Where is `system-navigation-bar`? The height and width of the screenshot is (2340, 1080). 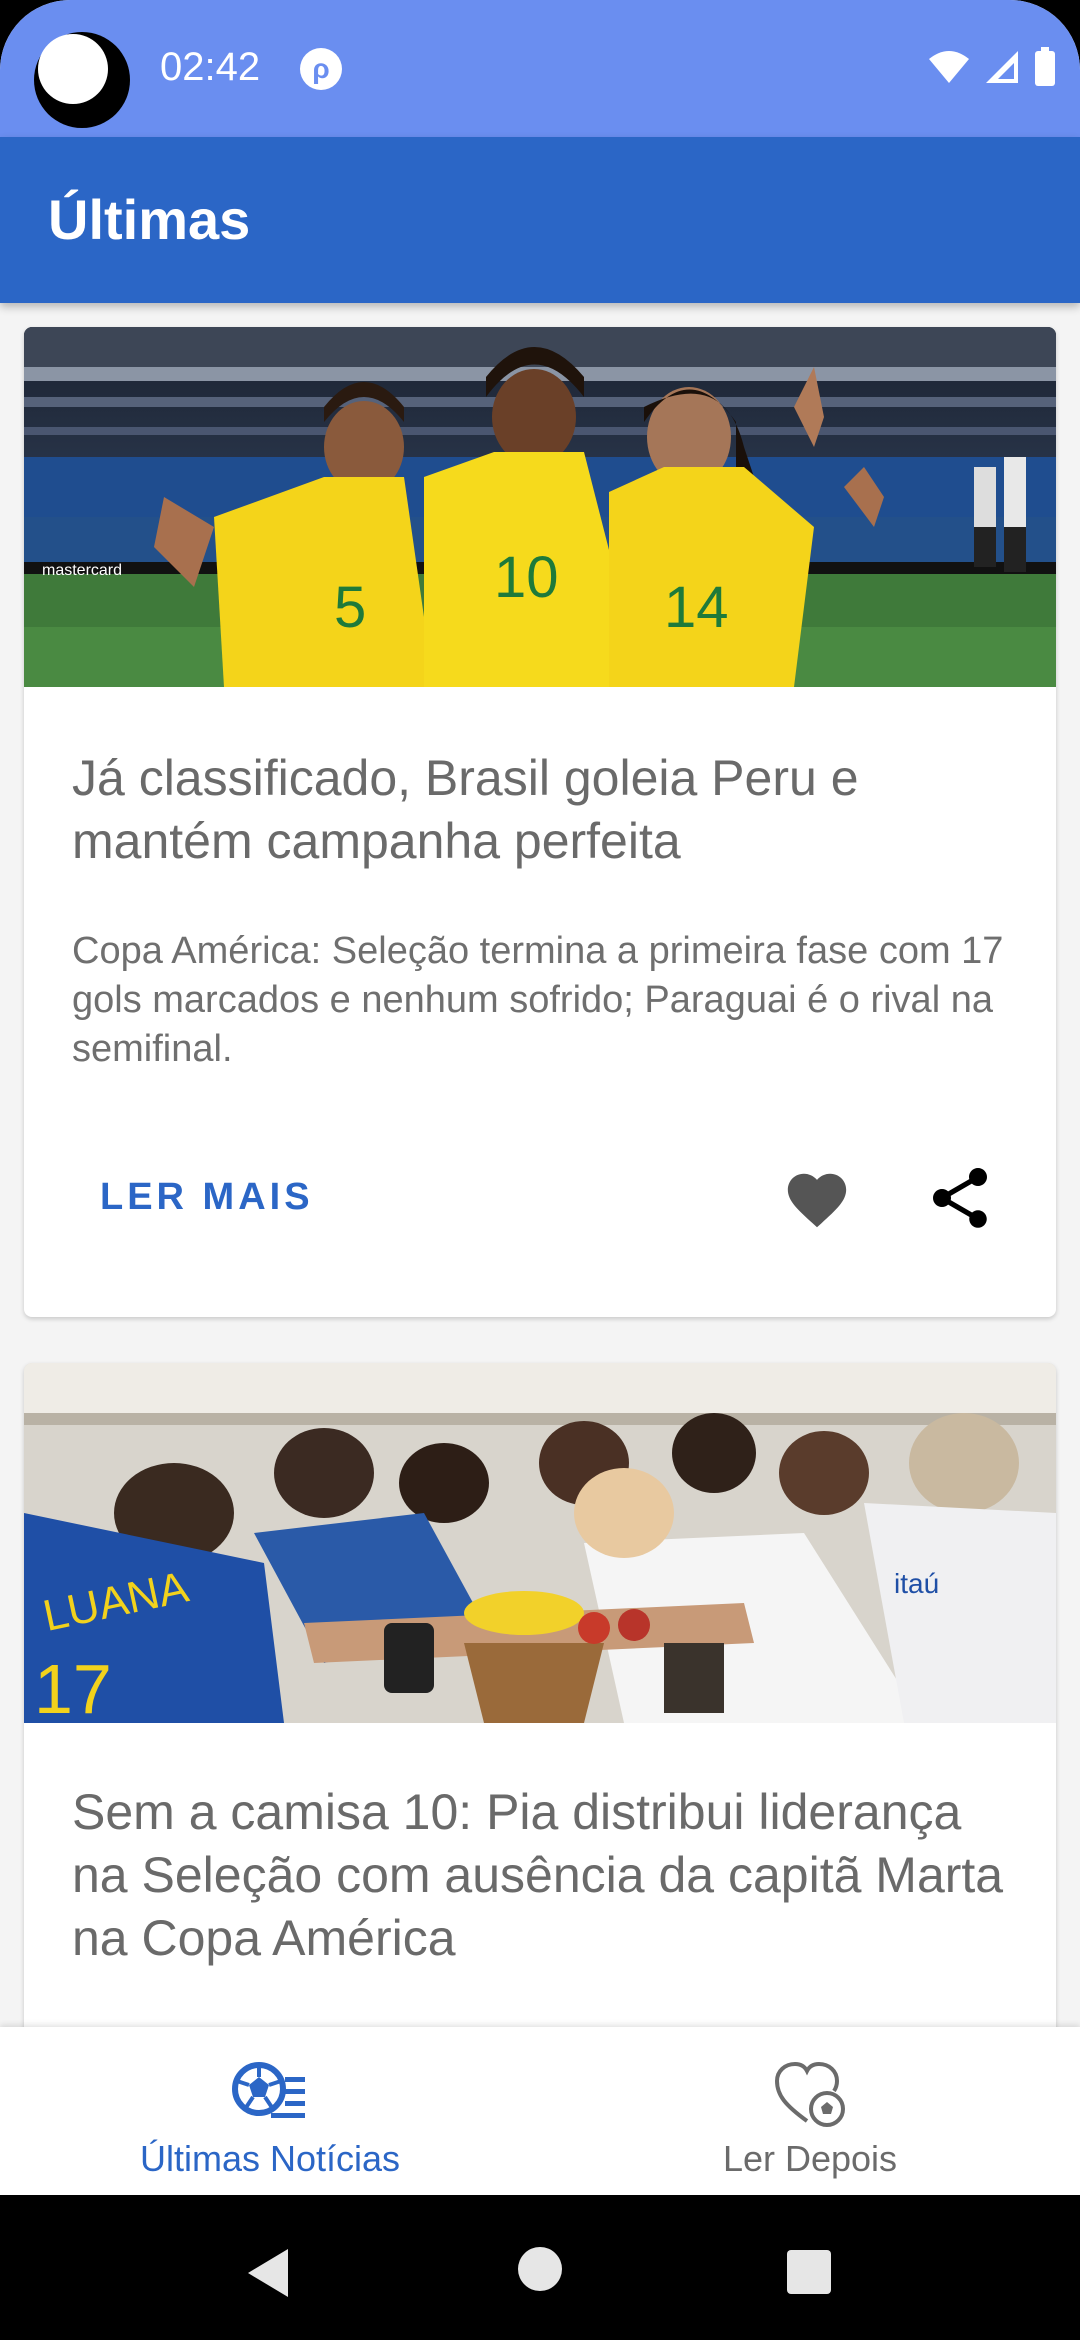
system-navigation-bar is located at coordinates (540, 2267).